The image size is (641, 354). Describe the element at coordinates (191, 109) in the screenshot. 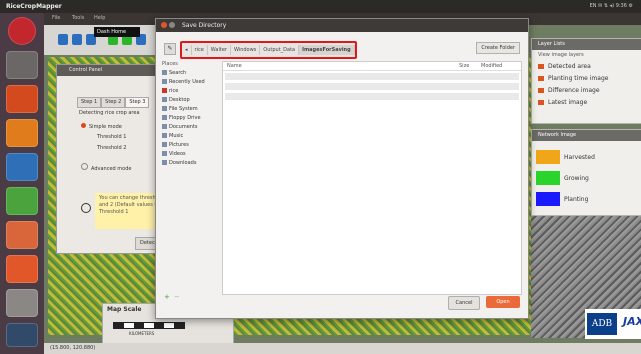

I see `place-file-system: File System` at that location.